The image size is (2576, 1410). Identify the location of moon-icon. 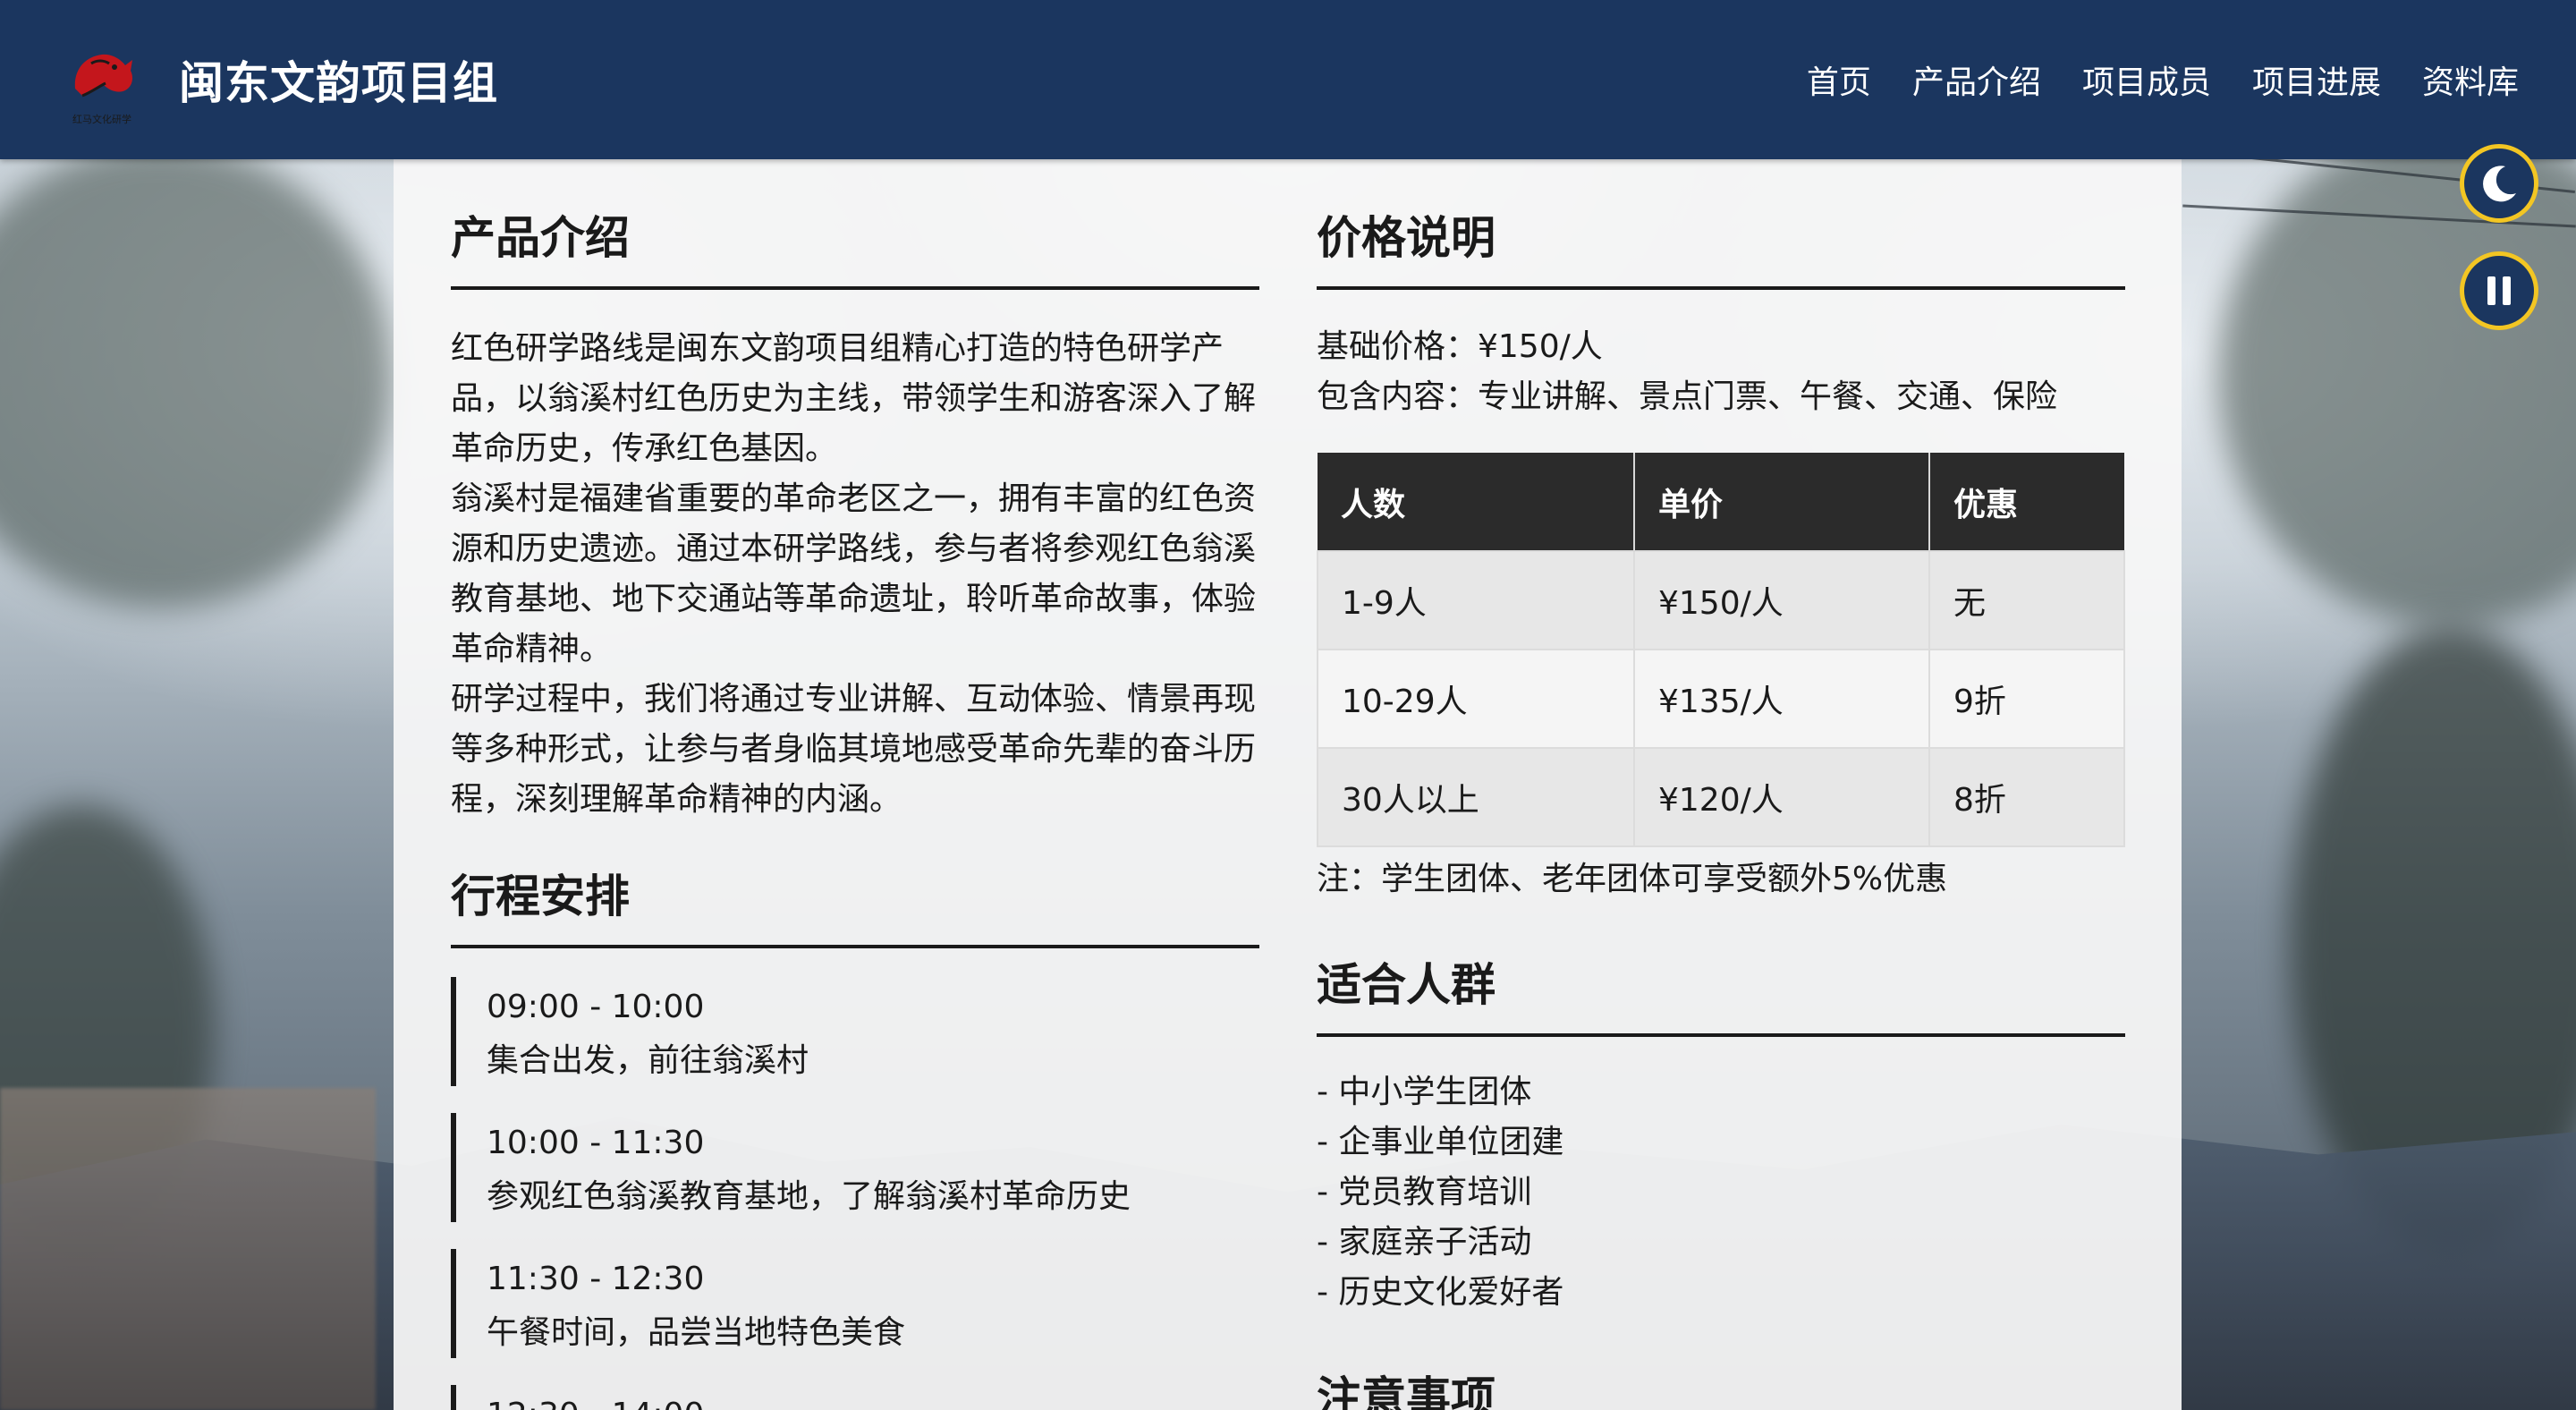
(2499, 184).